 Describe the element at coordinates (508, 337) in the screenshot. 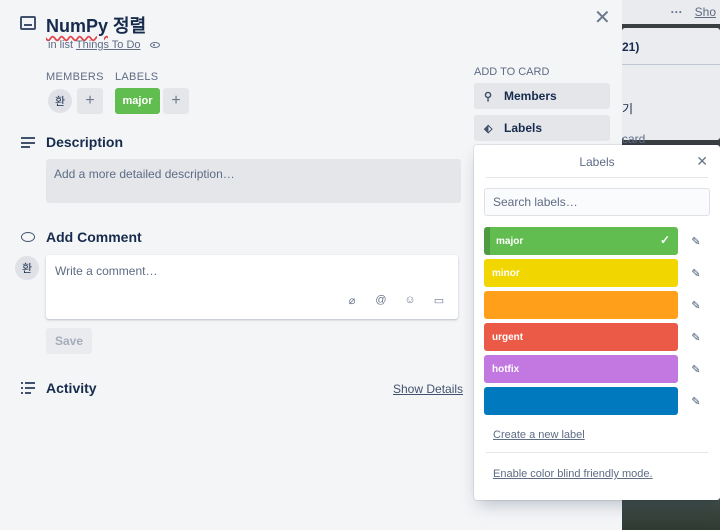

I see `label-option-name: urgent` at that location.